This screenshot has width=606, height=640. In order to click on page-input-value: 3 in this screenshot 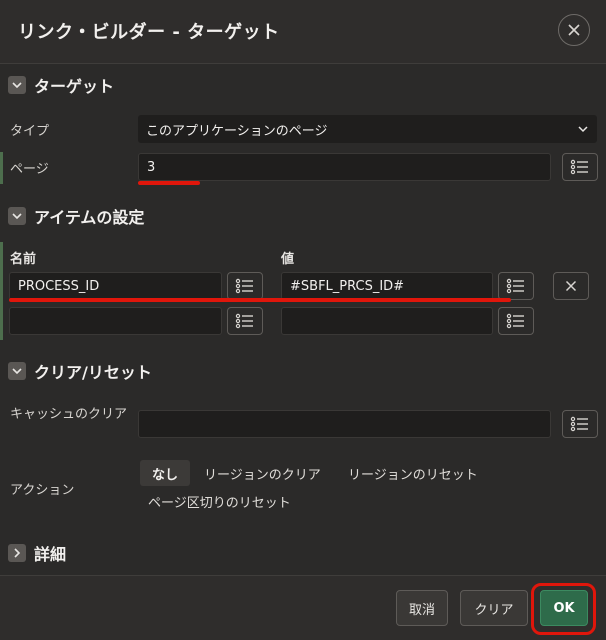, I will do `click(151, 167)`.